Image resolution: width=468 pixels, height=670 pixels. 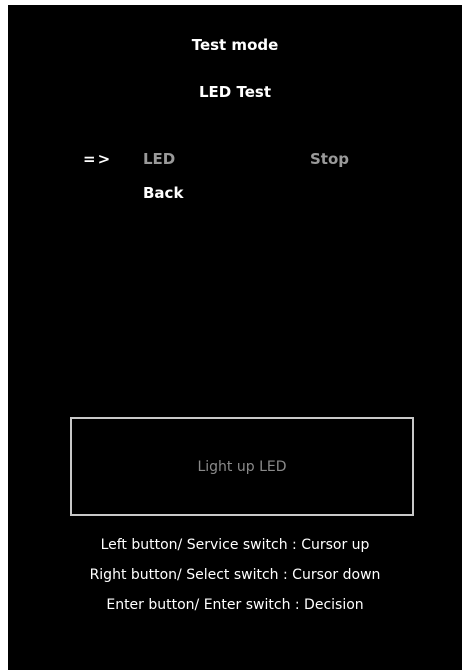 I want to click on menu-item-led-state: Stop, so click(x=329, y=159).